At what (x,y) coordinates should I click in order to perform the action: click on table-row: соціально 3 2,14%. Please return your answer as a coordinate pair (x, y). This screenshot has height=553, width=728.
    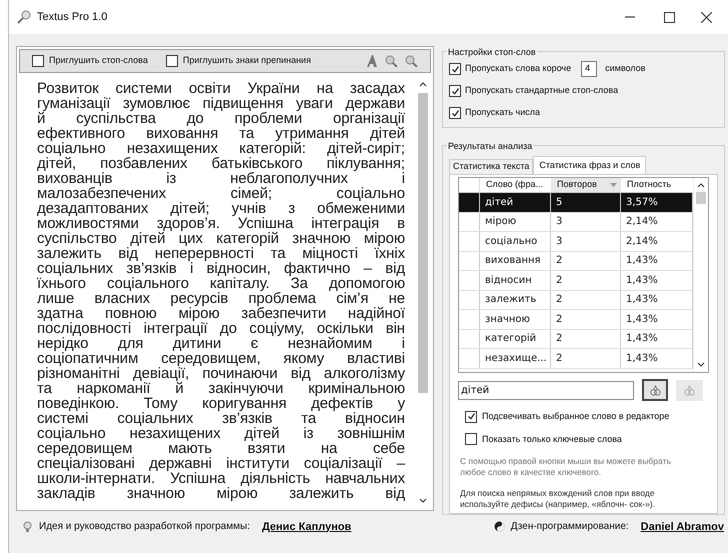
    Looking at the image, I should click on (576, 242).